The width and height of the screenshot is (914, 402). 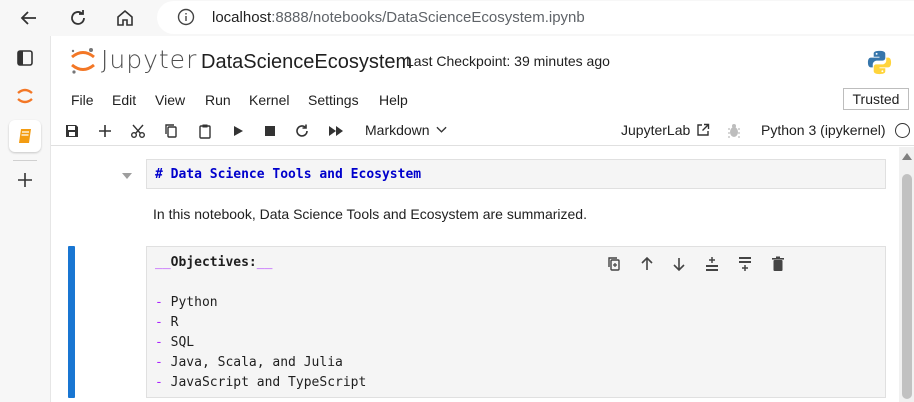 I want to click on reload-button, so click(x=78, y=18).